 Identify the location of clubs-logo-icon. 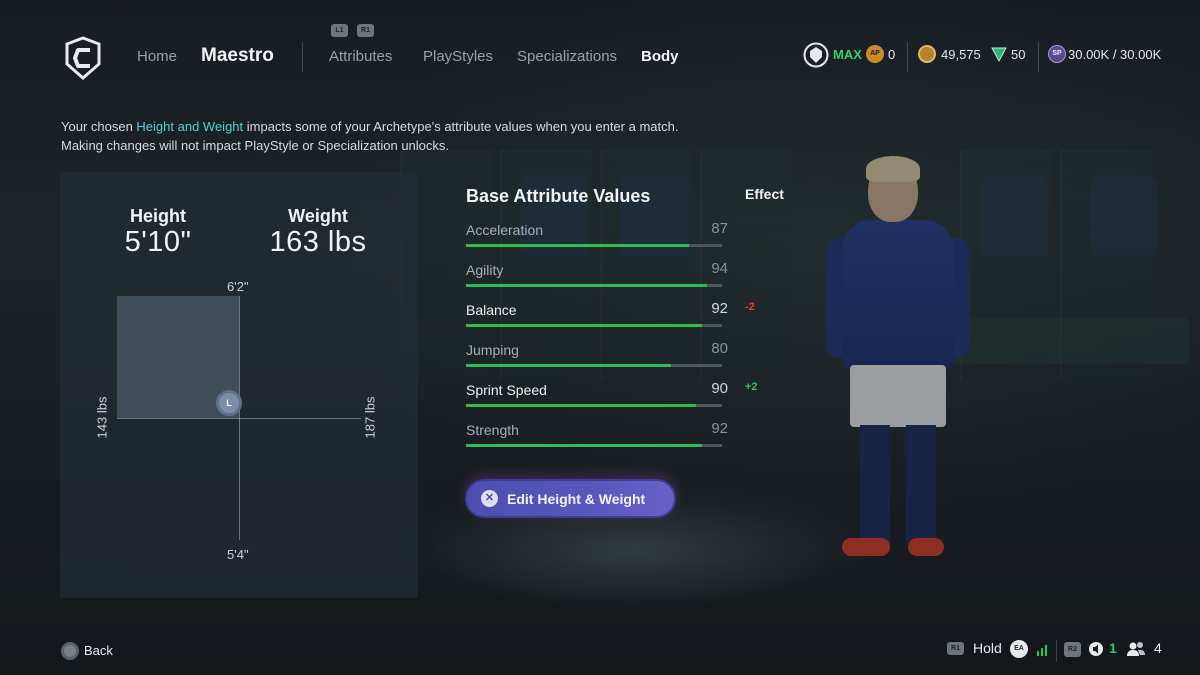
(83, 58).